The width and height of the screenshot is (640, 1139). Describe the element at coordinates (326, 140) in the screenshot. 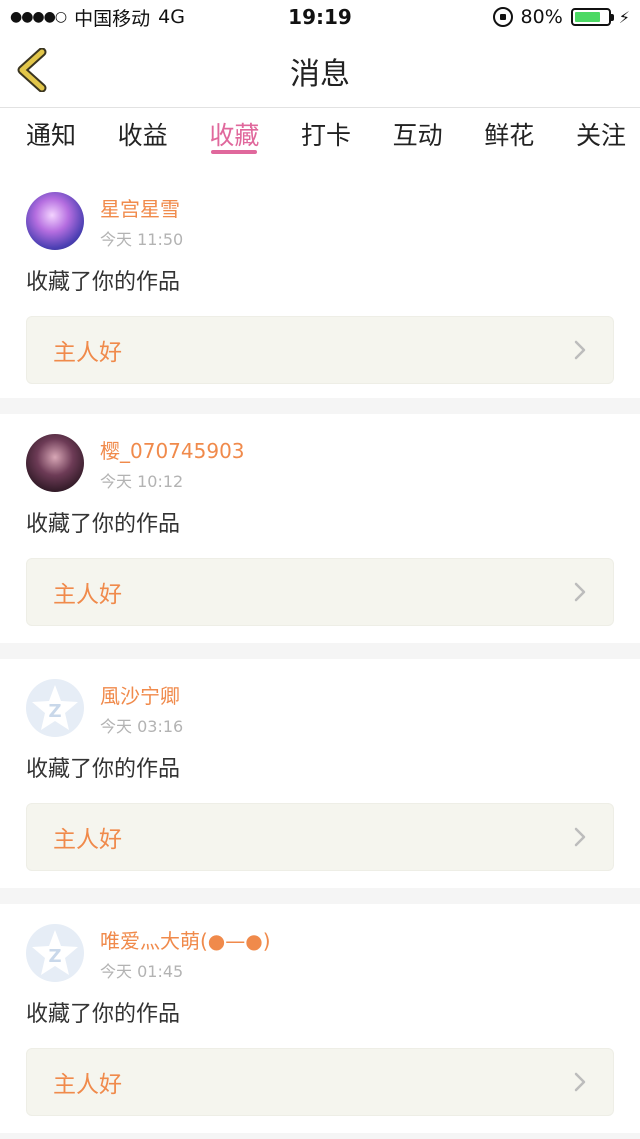

I see `tab-checkin: 打卡` at that location.